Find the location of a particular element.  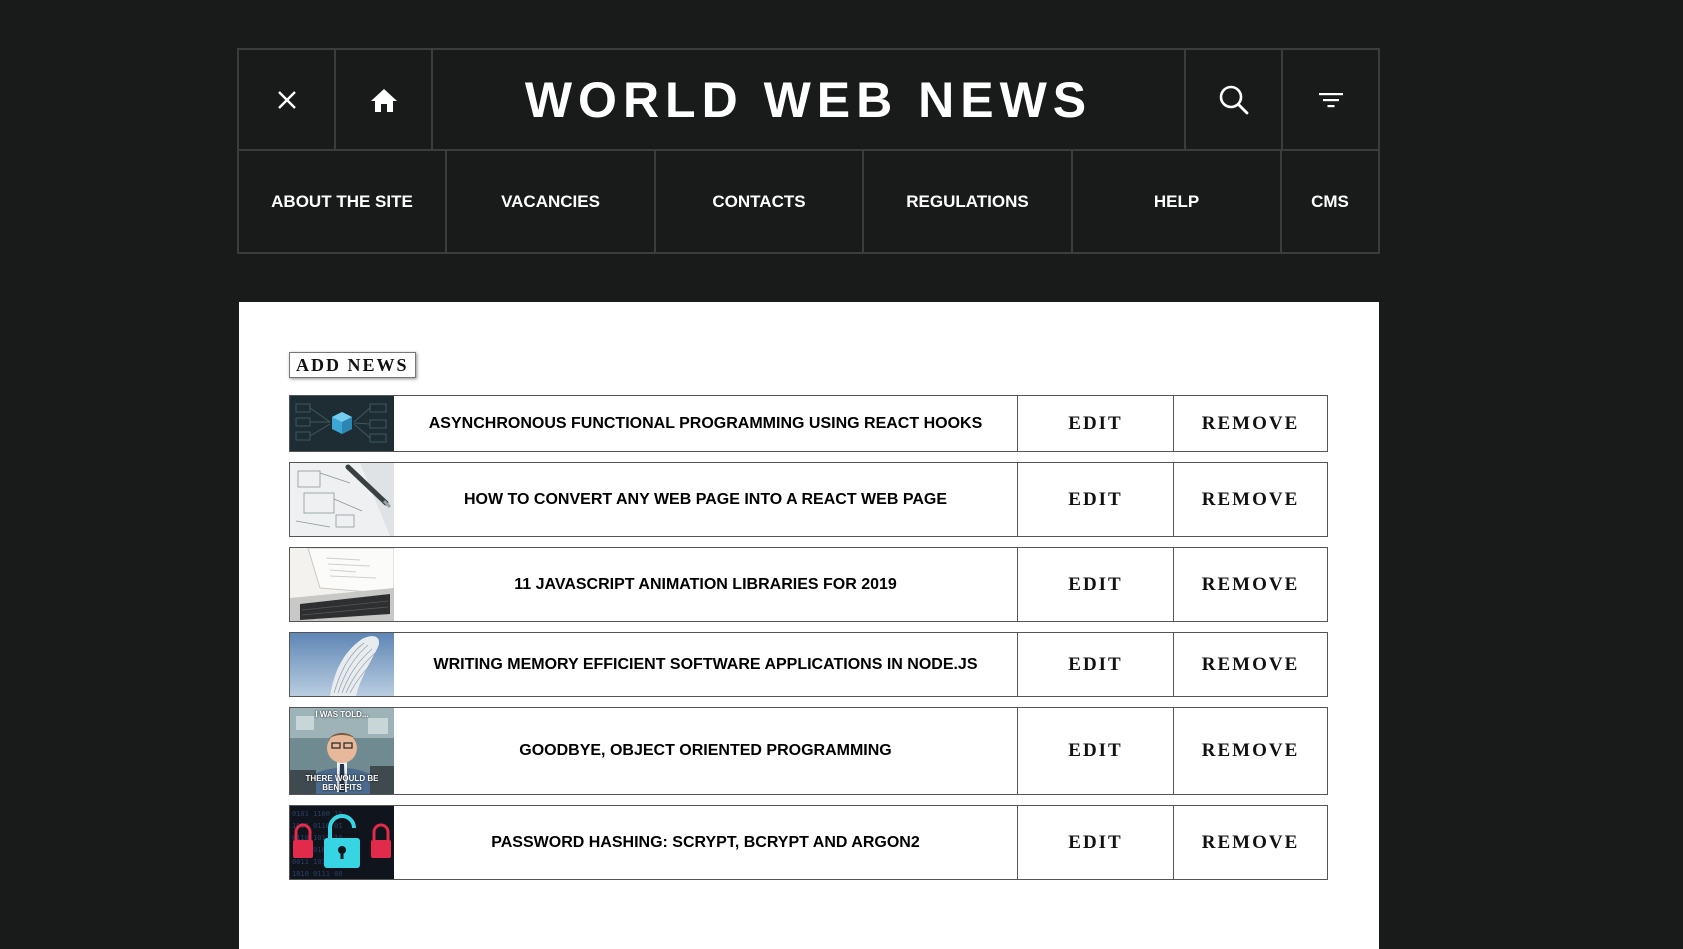

filter-button is located at coordinates (1329, 99).